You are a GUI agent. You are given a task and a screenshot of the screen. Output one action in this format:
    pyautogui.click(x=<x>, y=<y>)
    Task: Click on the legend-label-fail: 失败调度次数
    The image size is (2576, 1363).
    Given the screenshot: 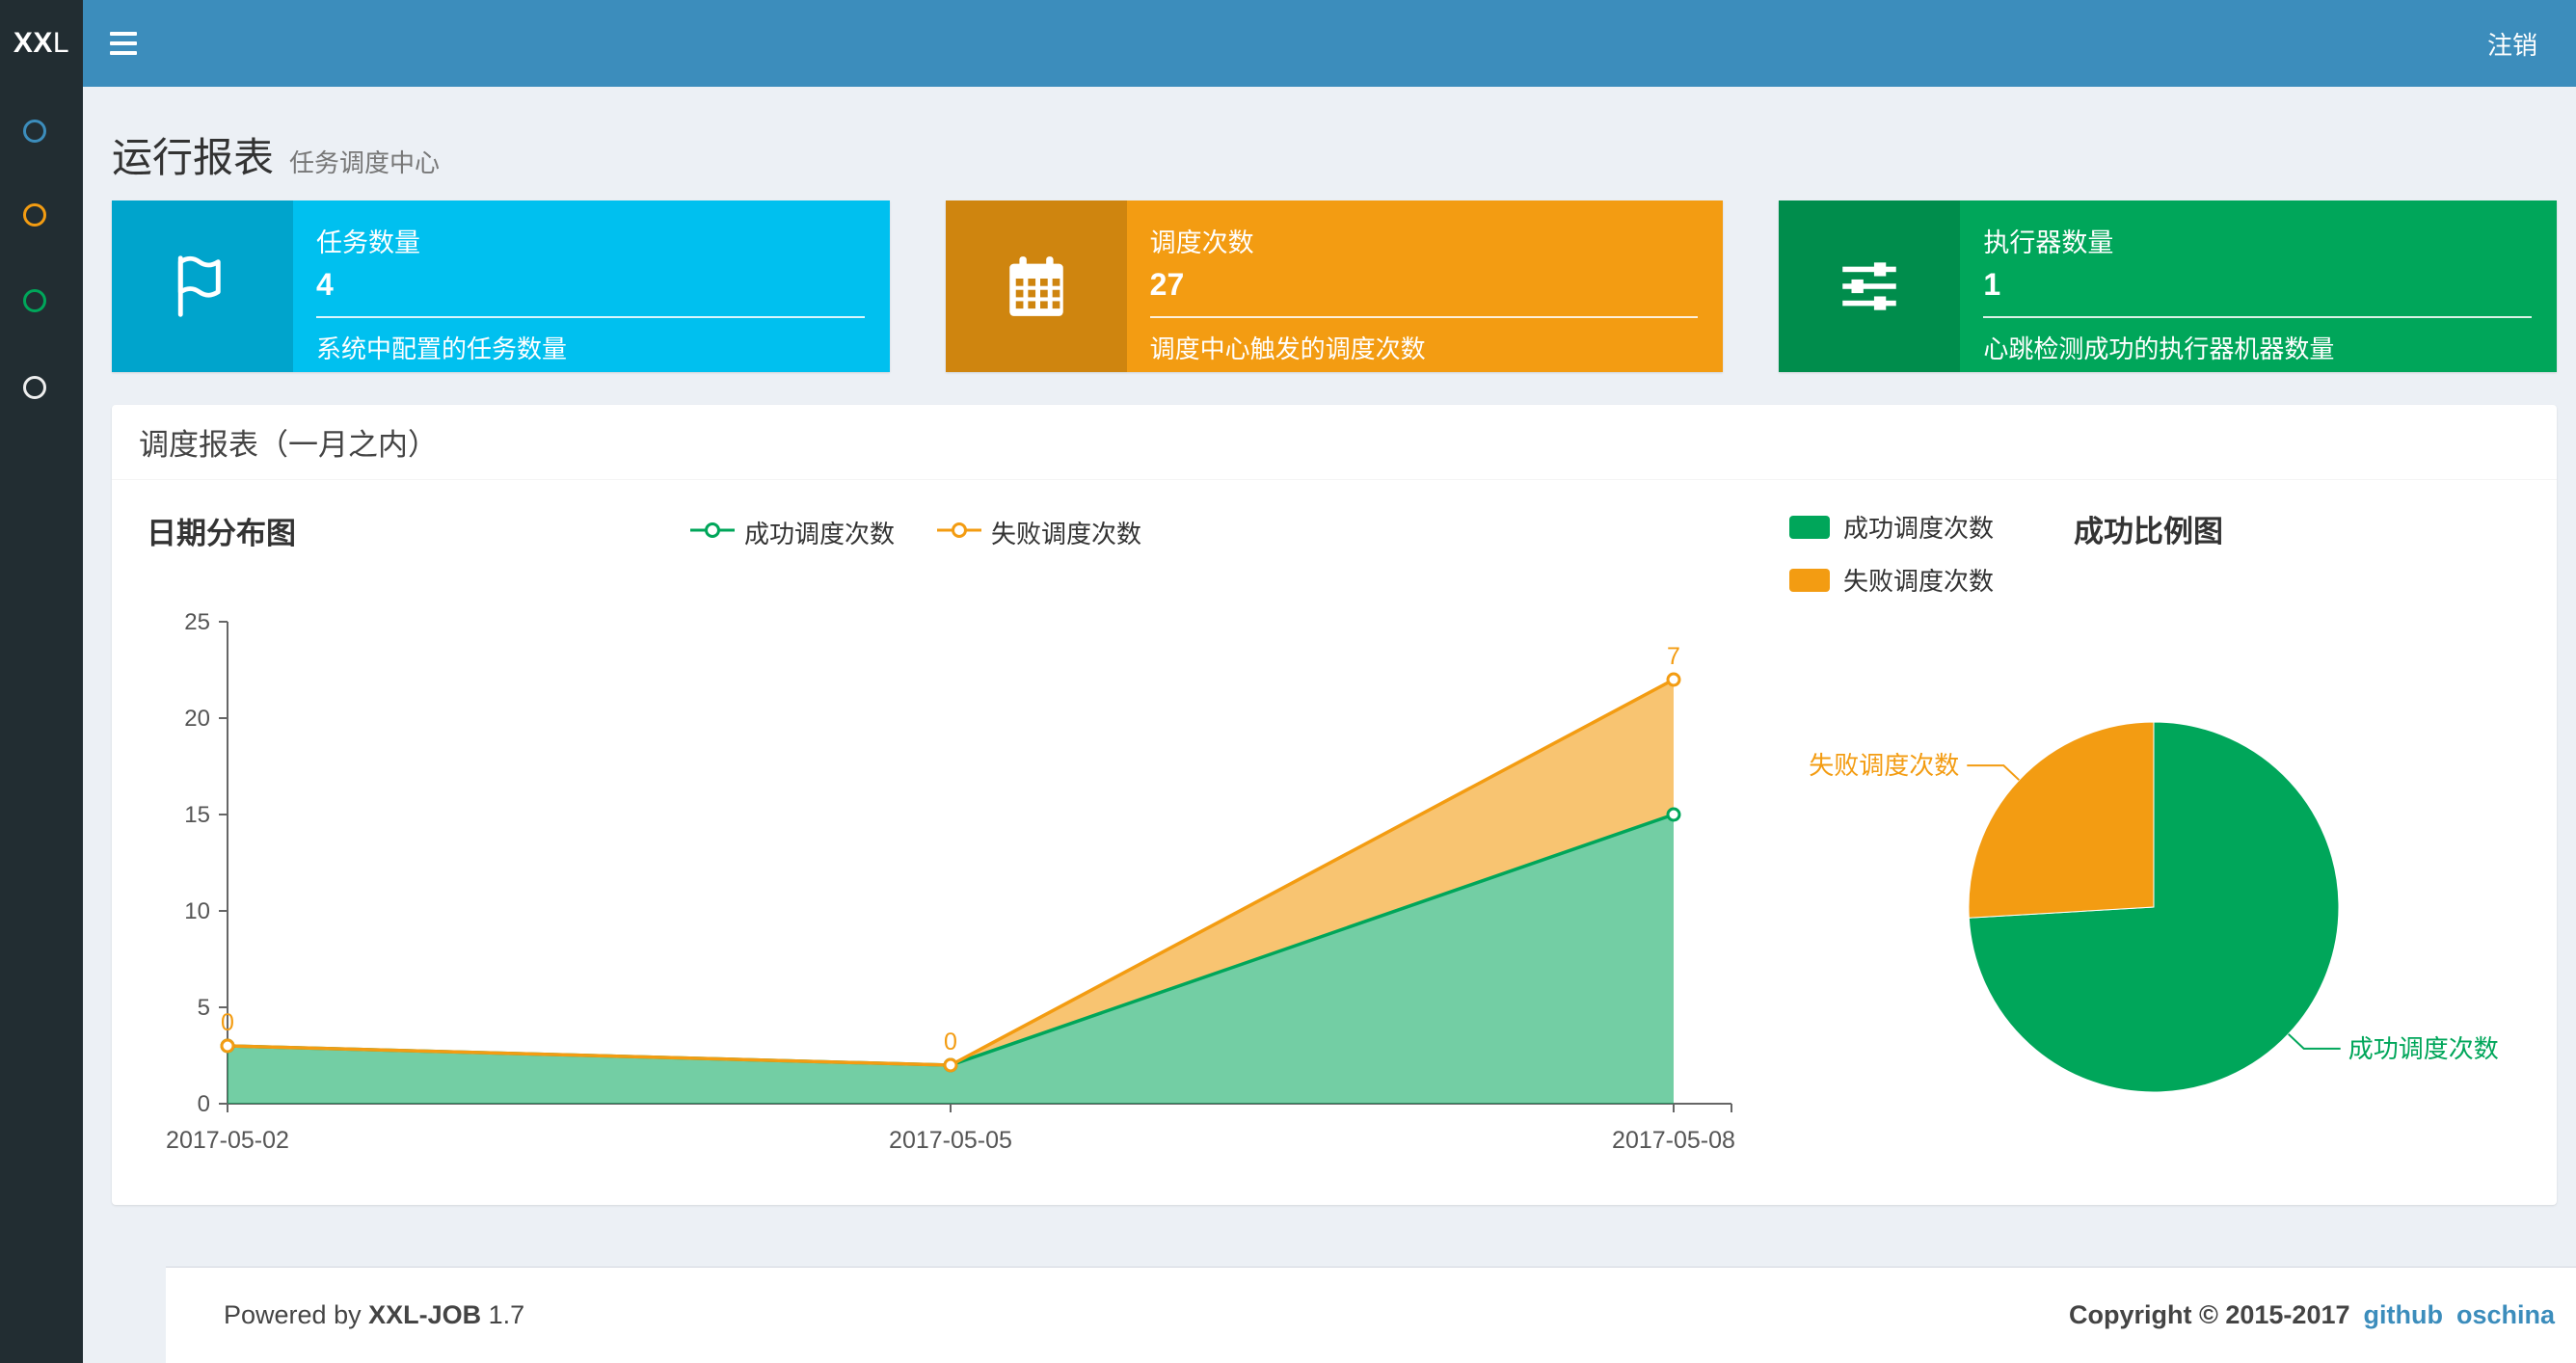 What is the action you would take?
    pyautogui.click(x=1067, y=534)
    